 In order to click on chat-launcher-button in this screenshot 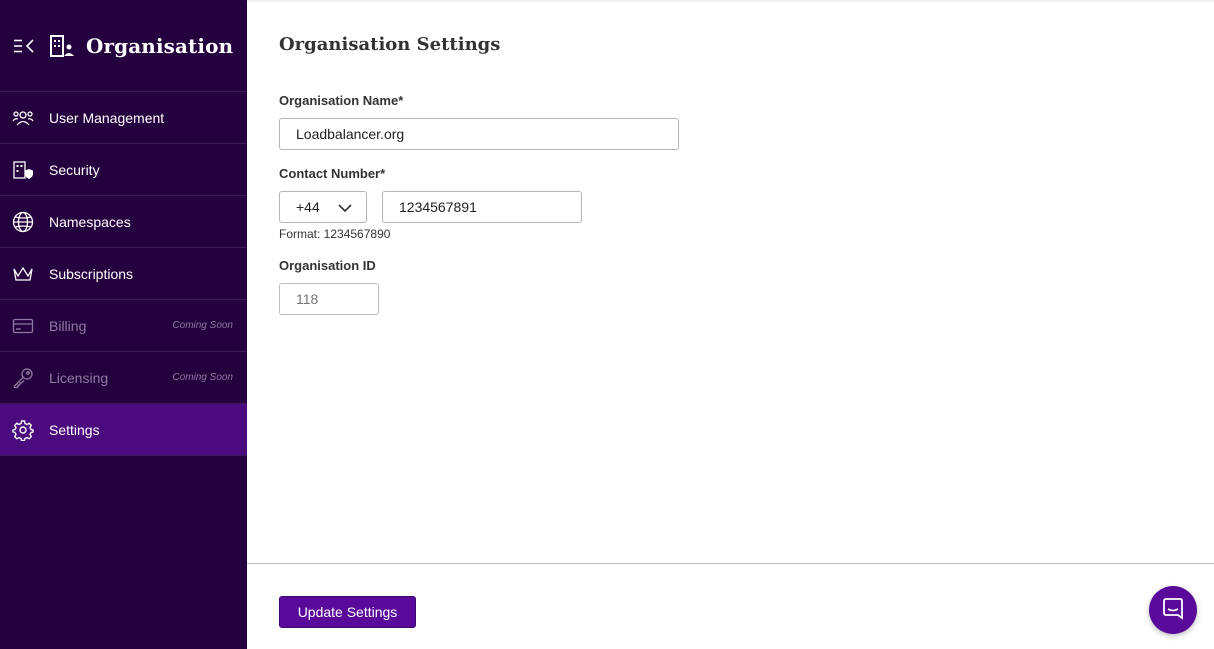, I will do `click(1173, 610)`.